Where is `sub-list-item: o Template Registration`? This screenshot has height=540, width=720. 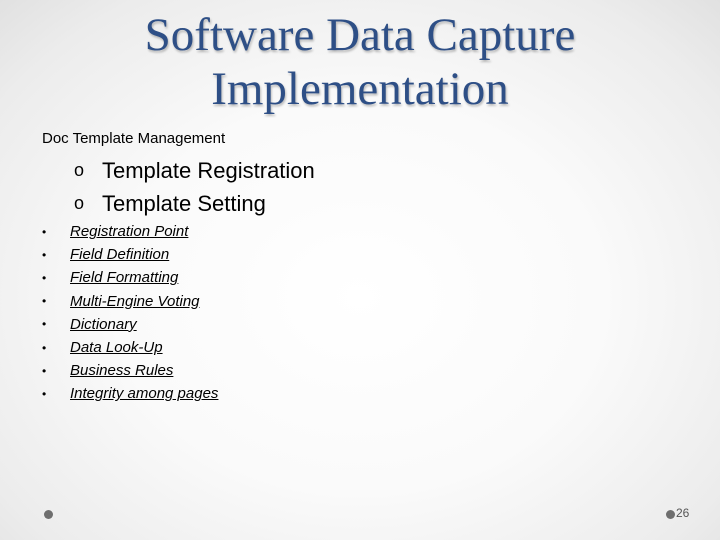 sub-list-item: o Template Registration is located at coordinates (194, 170).